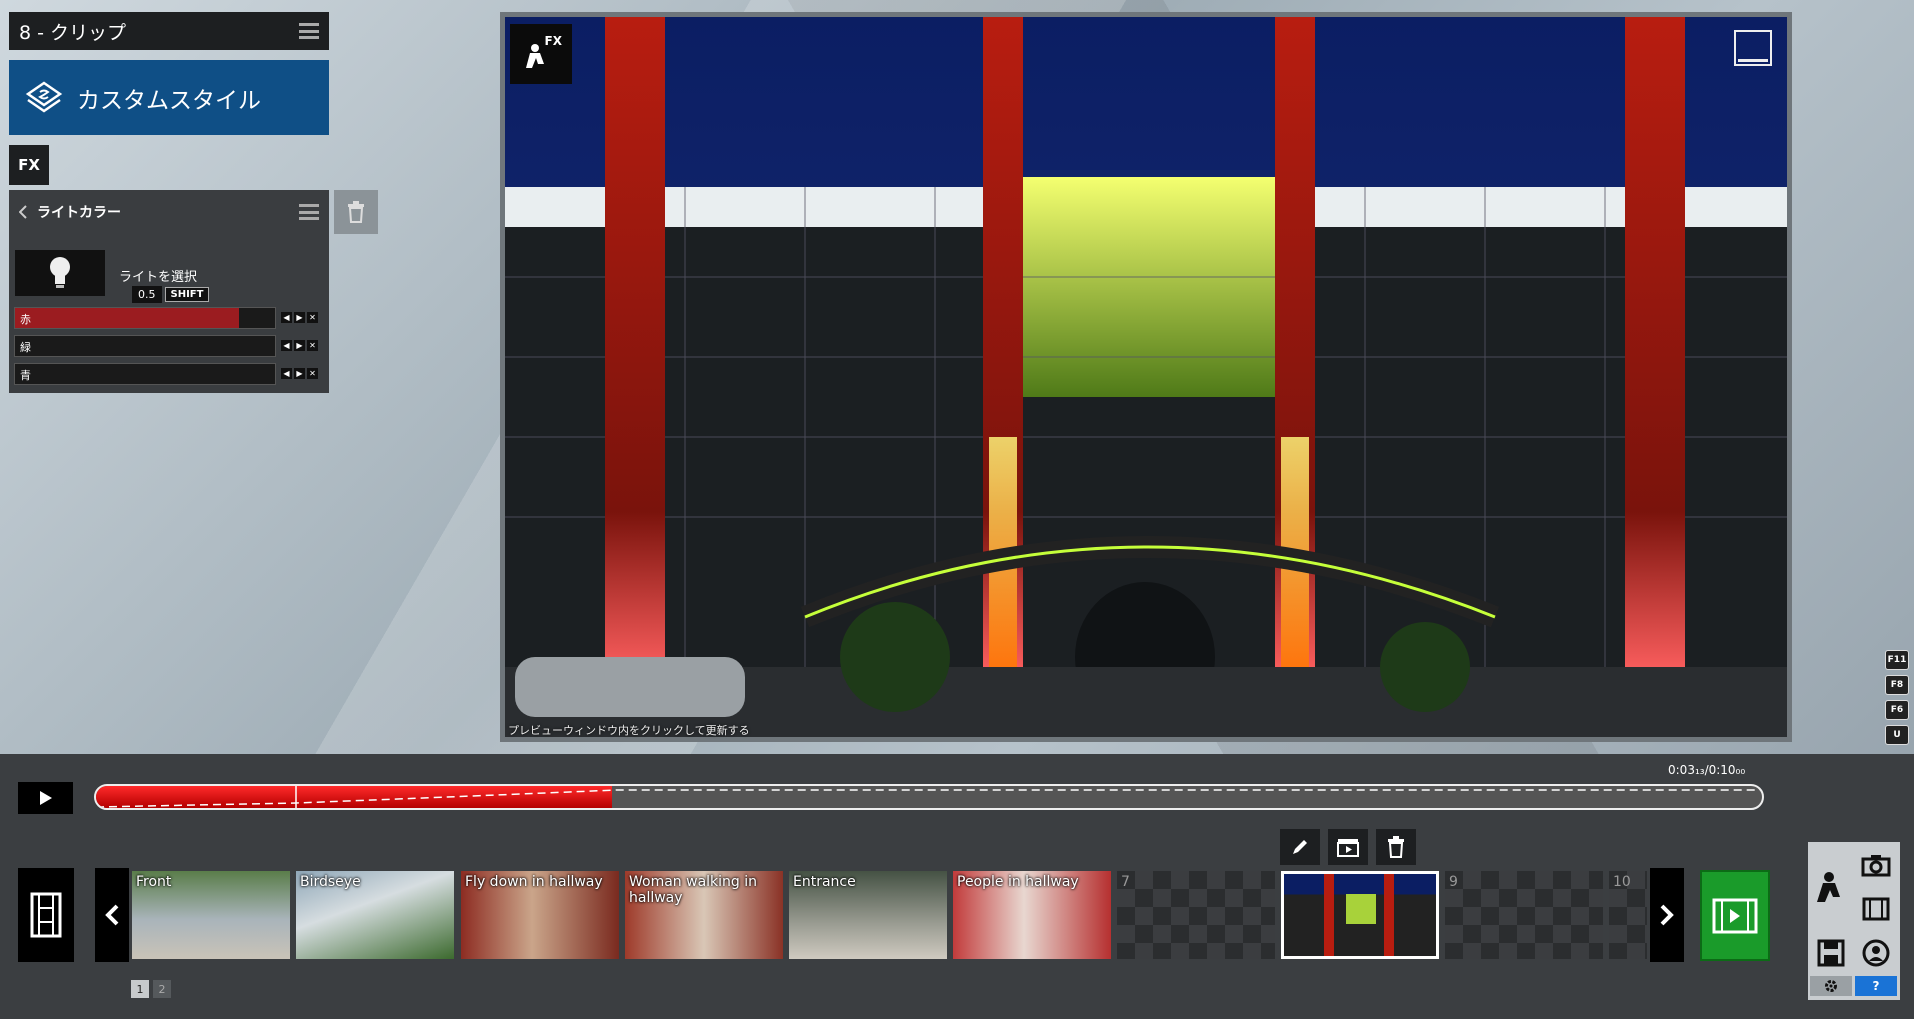 The image size is (1914, 1019). I want to click on export-button, so click(1876, 953).